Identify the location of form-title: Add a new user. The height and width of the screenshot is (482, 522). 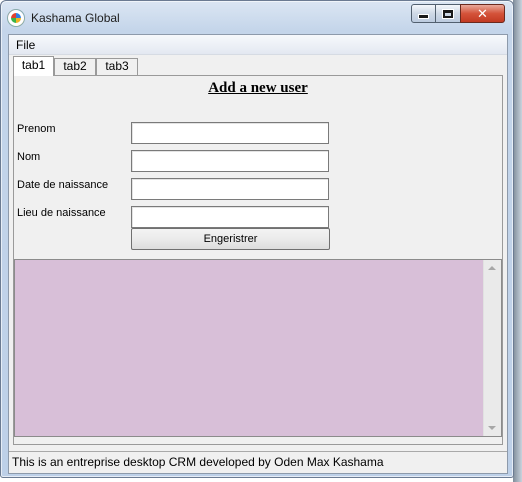
(258, 88).